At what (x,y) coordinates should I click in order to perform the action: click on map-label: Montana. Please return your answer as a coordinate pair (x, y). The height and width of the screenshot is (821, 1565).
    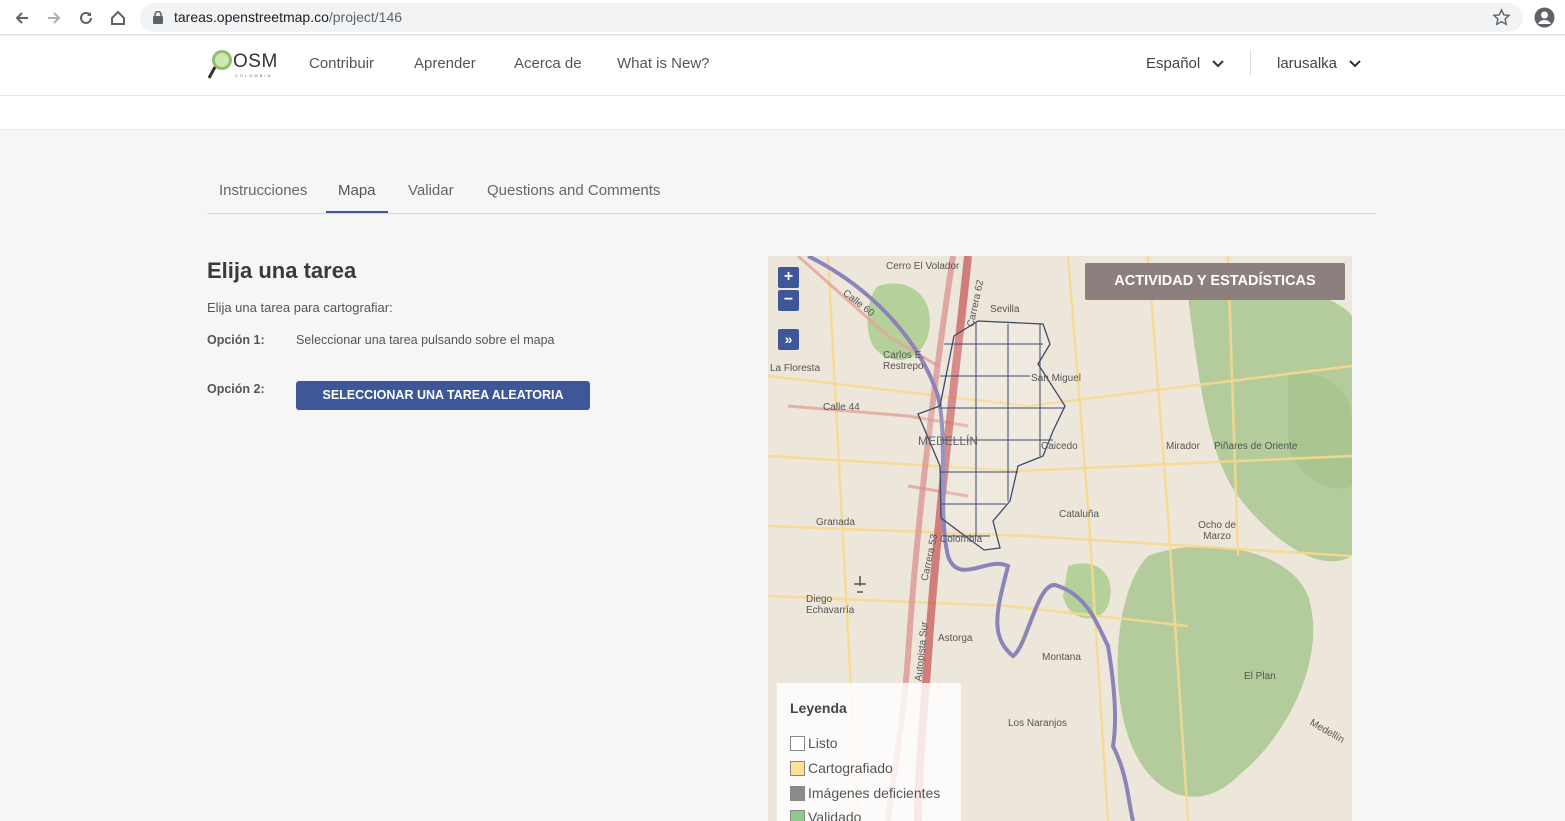
    Looking at the image, I should click on (1061, 657).